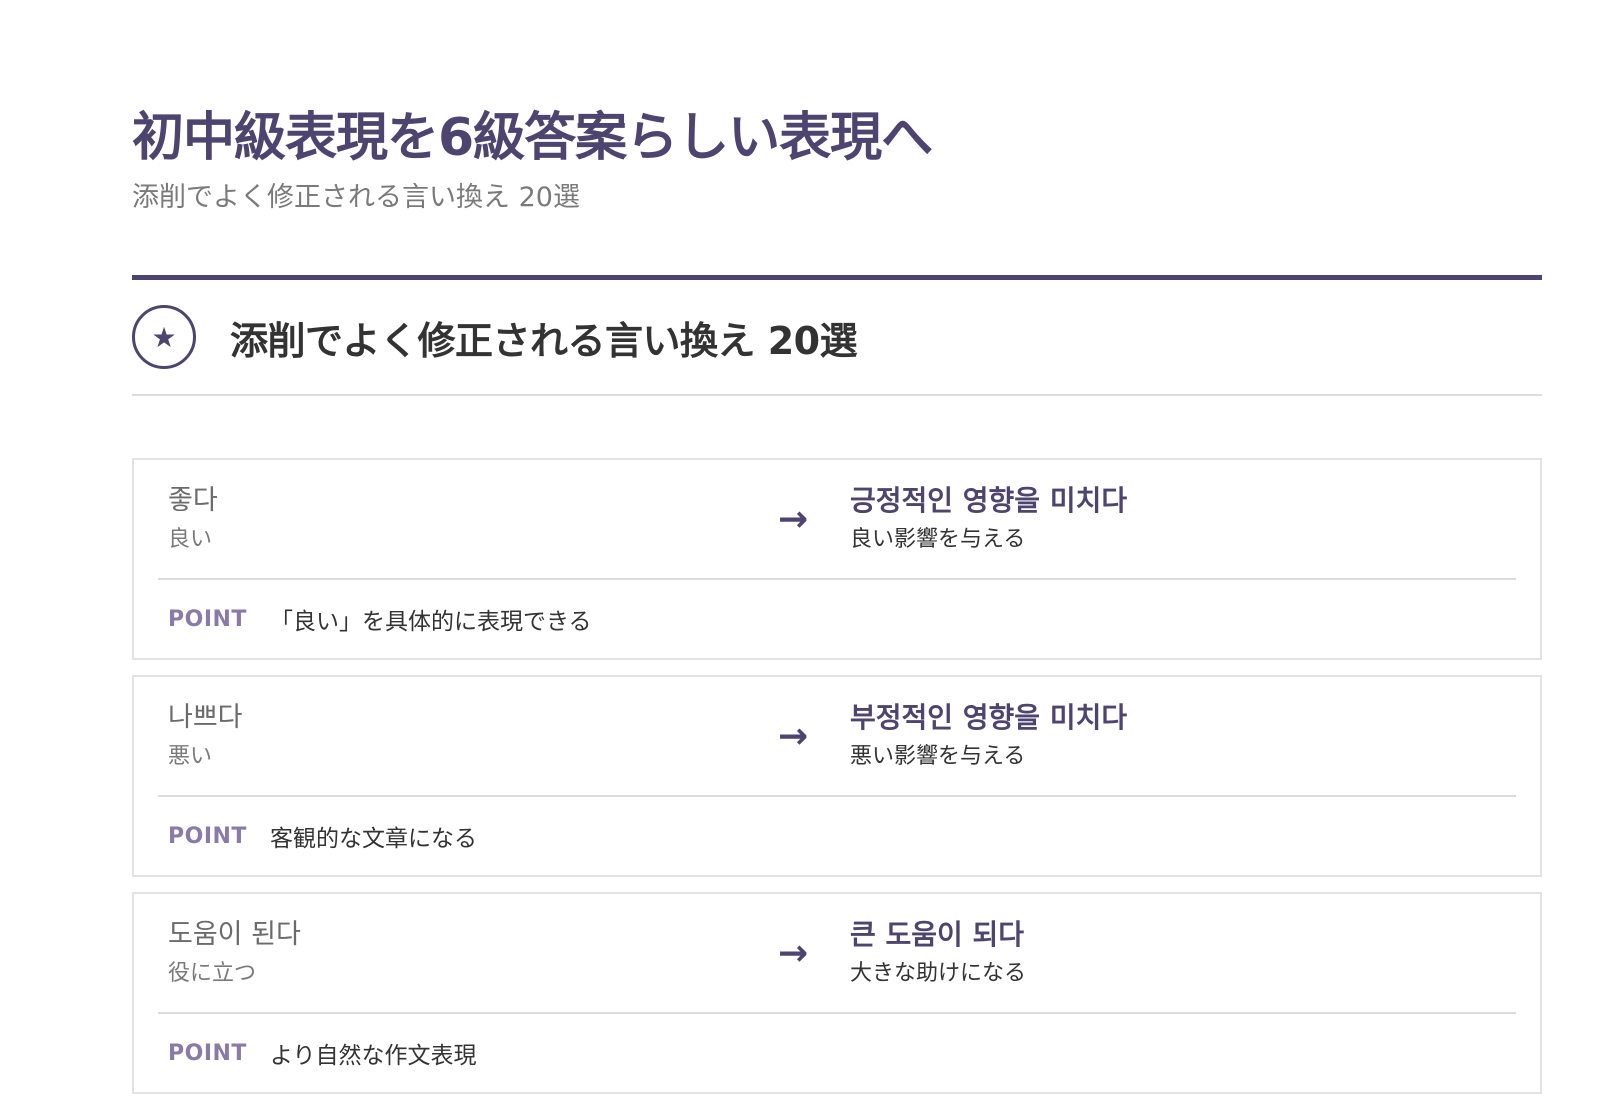 Image resolution: width=1598 pixels, height=1098 pixels. Describe the element at coordinates (373, 1056) in the screenshot. I see `point-text: より自然な作文表現` at that location.